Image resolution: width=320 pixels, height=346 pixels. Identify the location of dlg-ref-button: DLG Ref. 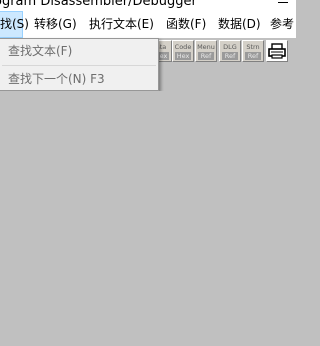
(230, 51).